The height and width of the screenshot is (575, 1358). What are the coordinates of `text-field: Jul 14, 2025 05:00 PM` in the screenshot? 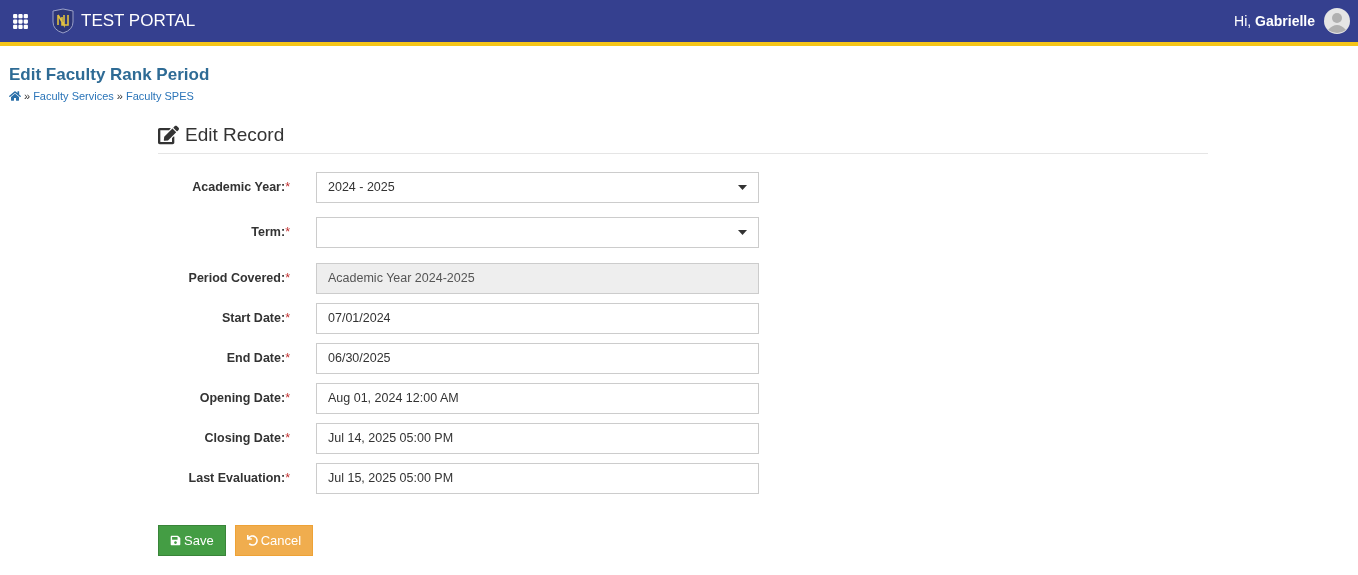 It's located at (537, 438).